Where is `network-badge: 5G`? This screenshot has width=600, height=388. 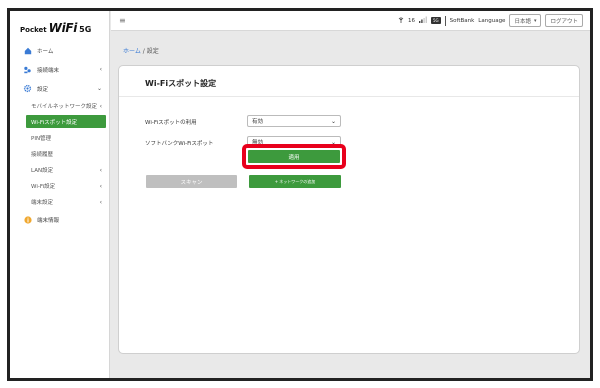 network-badge: 5G is located at coordinates (435, 20).